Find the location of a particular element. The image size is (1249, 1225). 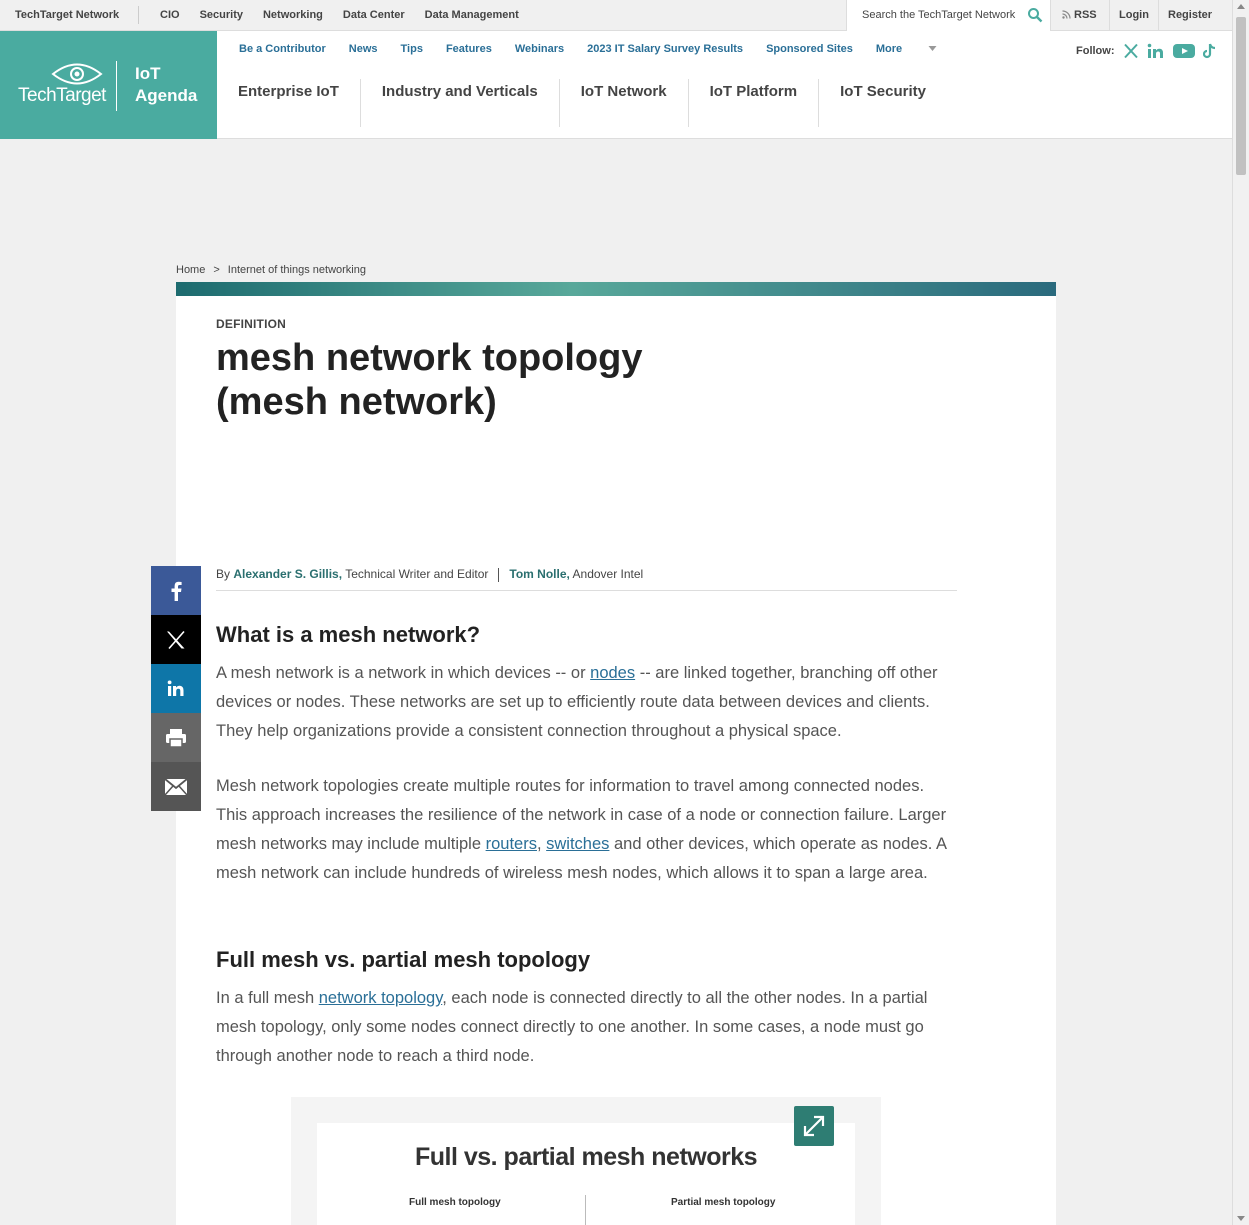

follow-label: Follow: is located at coordinates (1095, 51).